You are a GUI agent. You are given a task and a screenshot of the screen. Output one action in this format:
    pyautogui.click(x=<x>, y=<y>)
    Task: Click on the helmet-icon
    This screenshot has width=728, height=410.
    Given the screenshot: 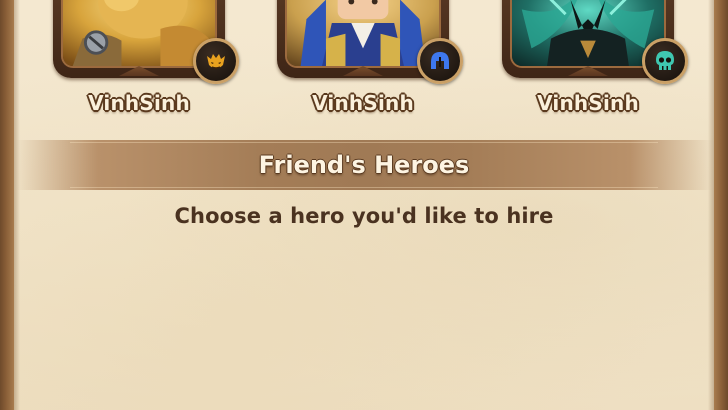 What is the action you would take?
    pyautogui.click(x=440, y=60)
    